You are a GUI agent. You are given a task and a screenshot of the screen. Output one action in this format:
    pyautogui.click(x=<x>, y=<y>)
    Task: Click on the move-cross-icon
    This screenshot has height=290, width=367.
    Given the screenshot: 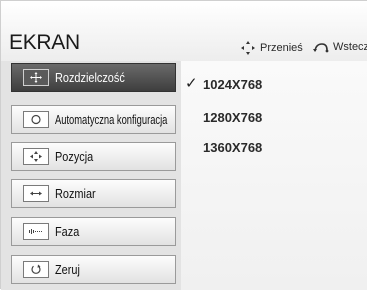 What is the action you would take?
    pyautogui.click(x=36, y=77)
    